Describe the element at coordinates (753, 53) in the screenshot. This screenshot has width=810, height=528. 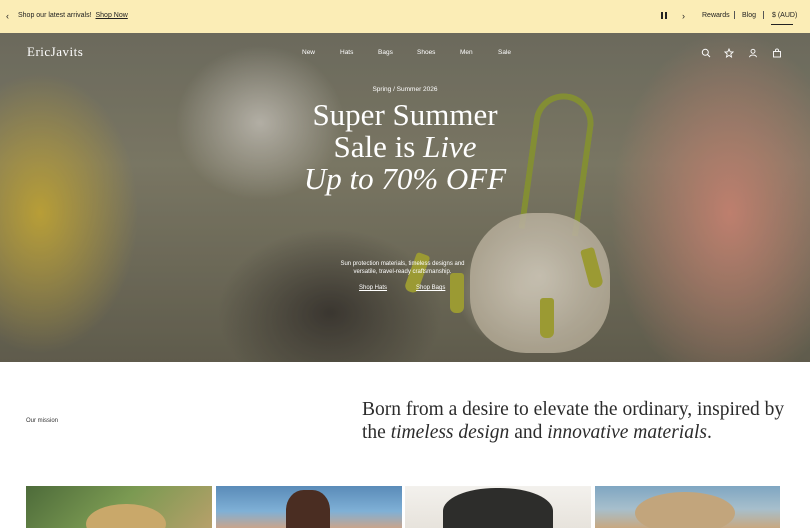
I see `account-icon` at that location.